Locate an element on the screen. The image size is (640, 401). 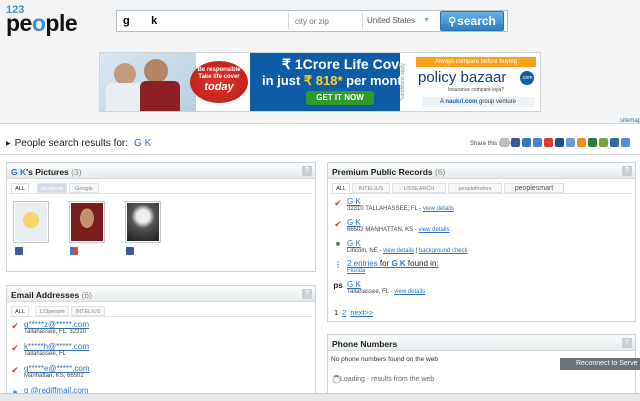
blogger-share-icon is located at coordinates (581, 142).